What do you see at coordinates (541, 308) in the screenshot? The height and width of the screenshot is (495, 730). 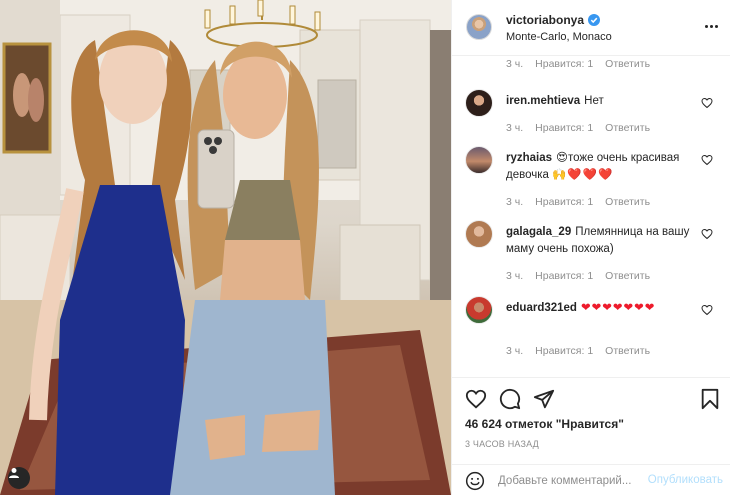 I see `commenter-username: eduard321ed` at bounding box center [541, 308].